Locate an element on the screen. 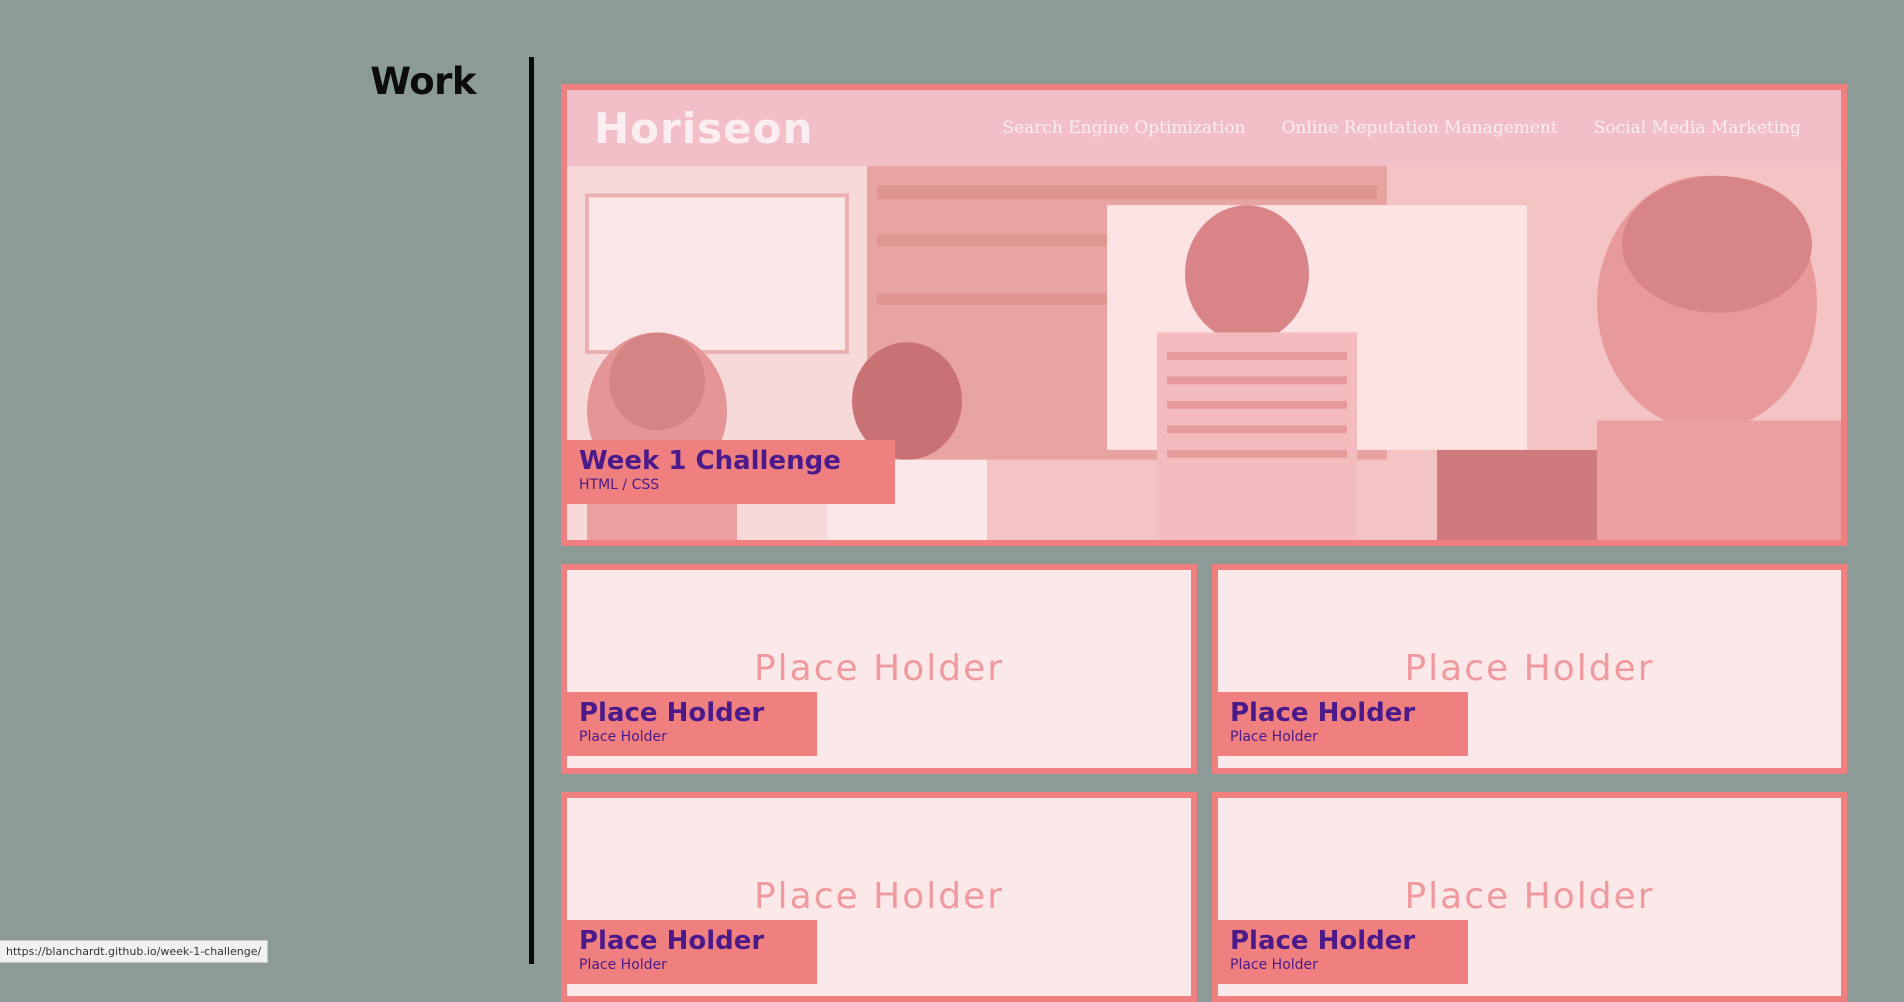 This screenshot has width=1904, height=1002. project-caption: Week 1 Challenge HTML / CSS is located at coordinates (731, 472).